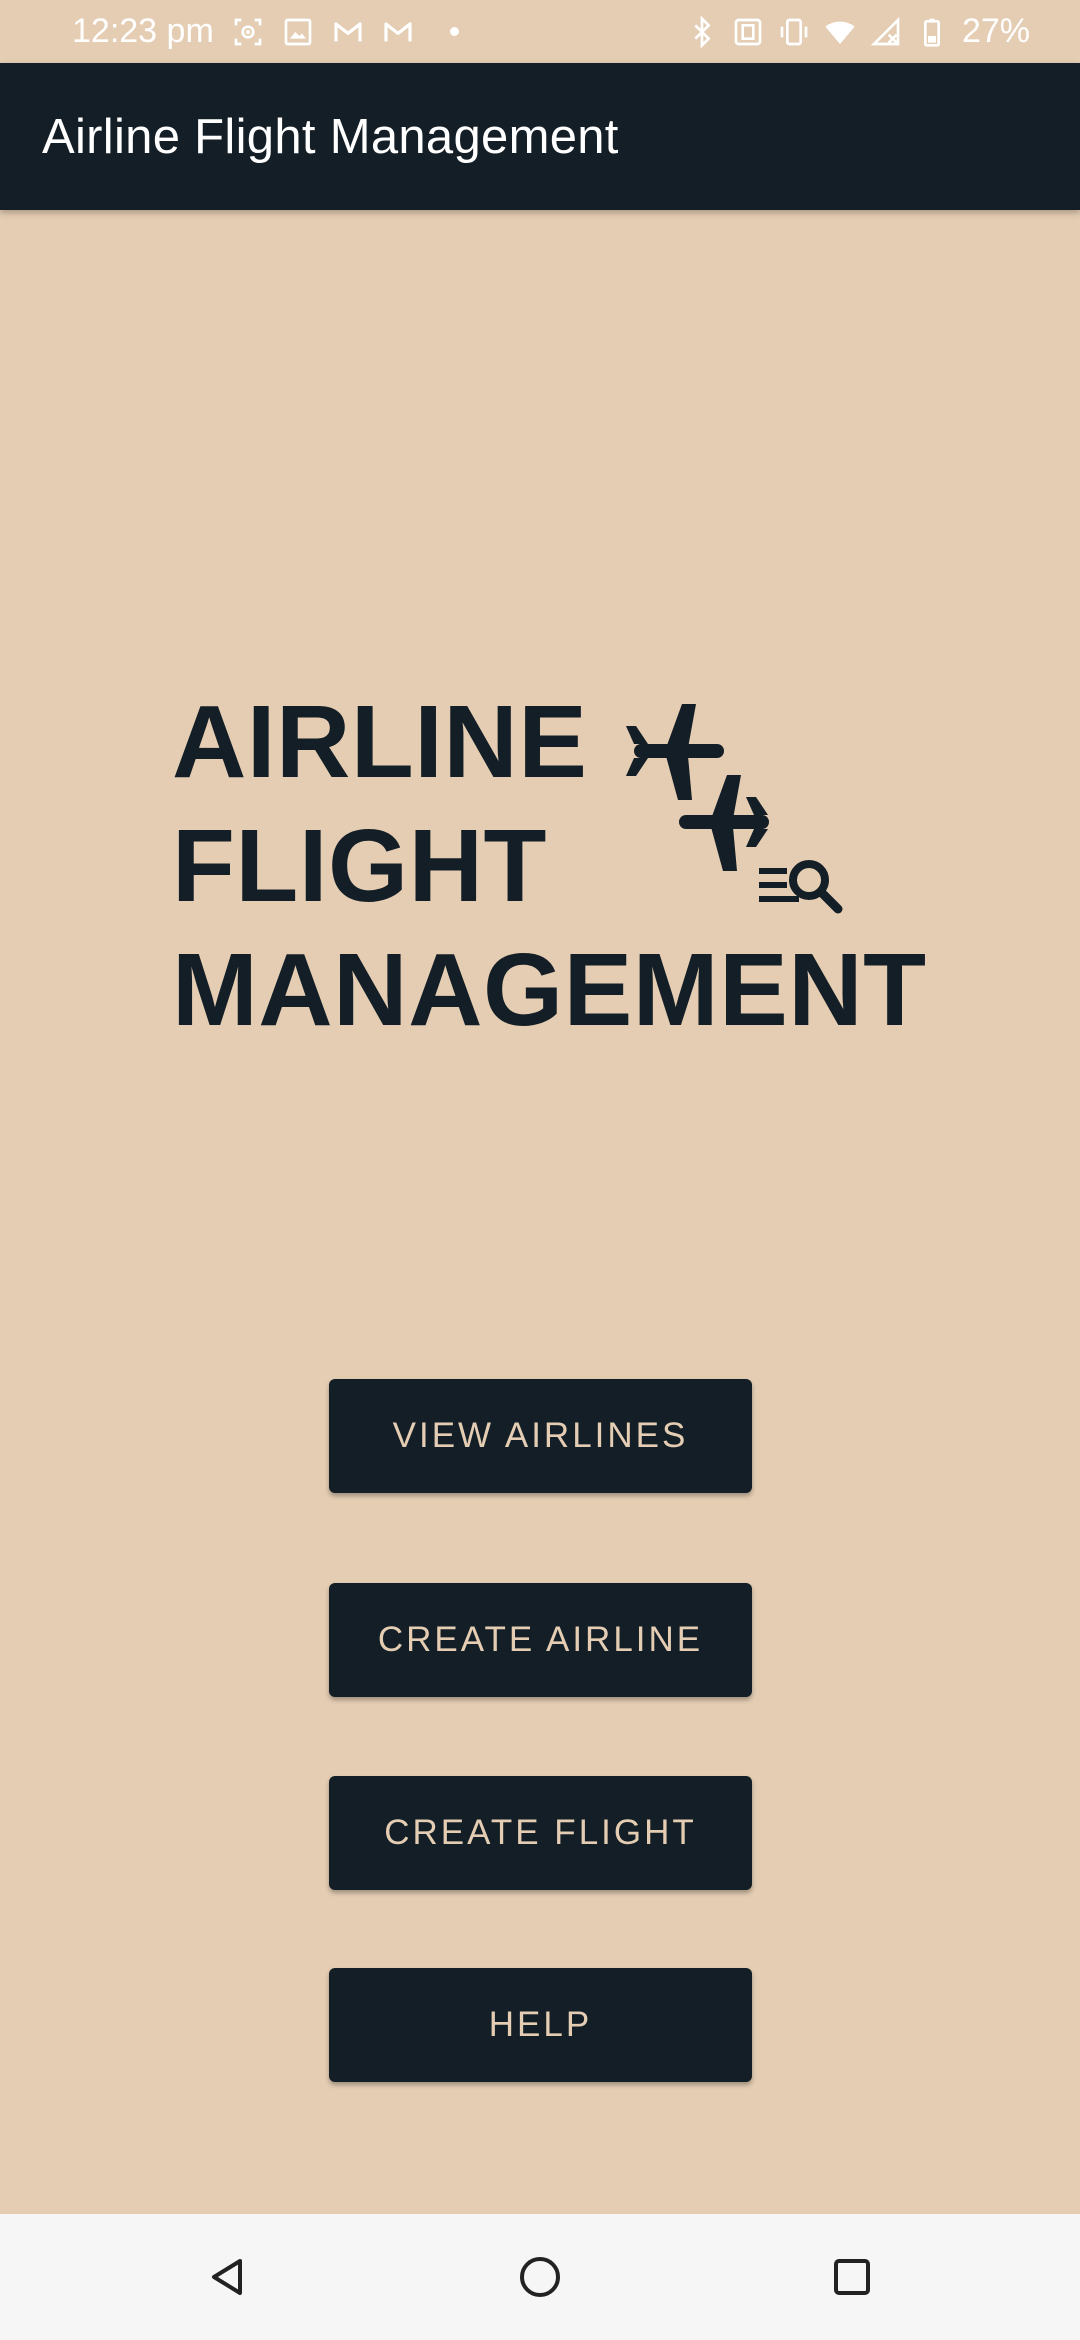 Image resolution: width=1080 pixels, height=2340 pixels. I want to click on airplanes-search-icon, so click(739, 807).